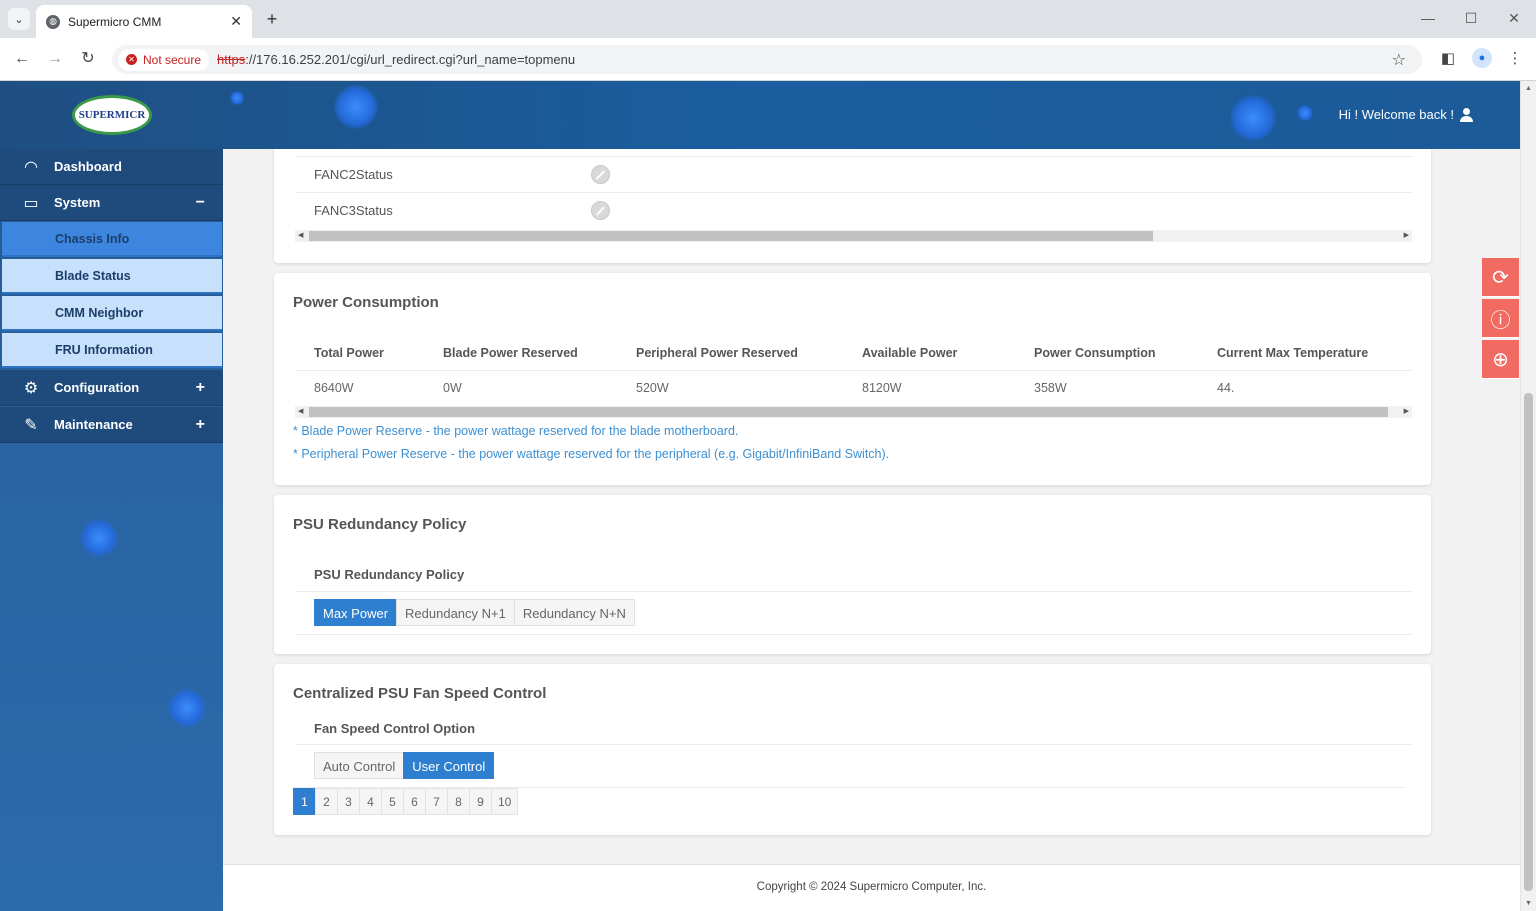 This screenshot has width=1536, height=911. I want to click on fan-status-card: FANC2Status FANC3Status ◀ ▶, so click(852, 206).